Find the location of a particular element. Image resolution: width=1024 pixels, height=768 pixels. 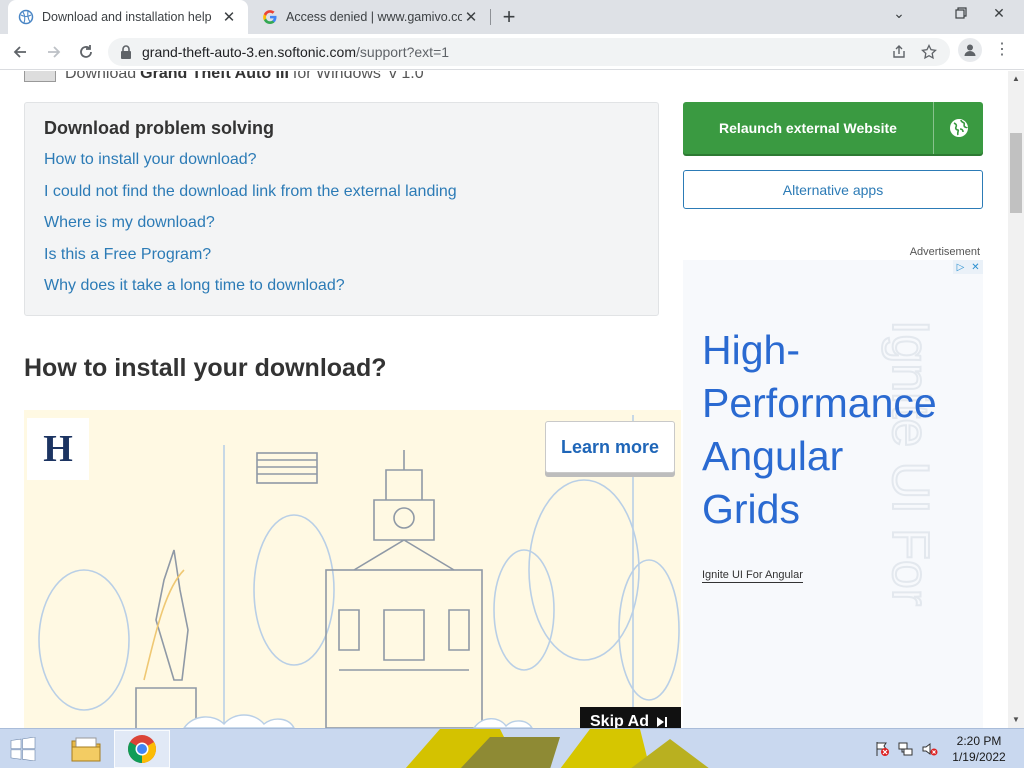

start-button is located at coordinates (23, 749).